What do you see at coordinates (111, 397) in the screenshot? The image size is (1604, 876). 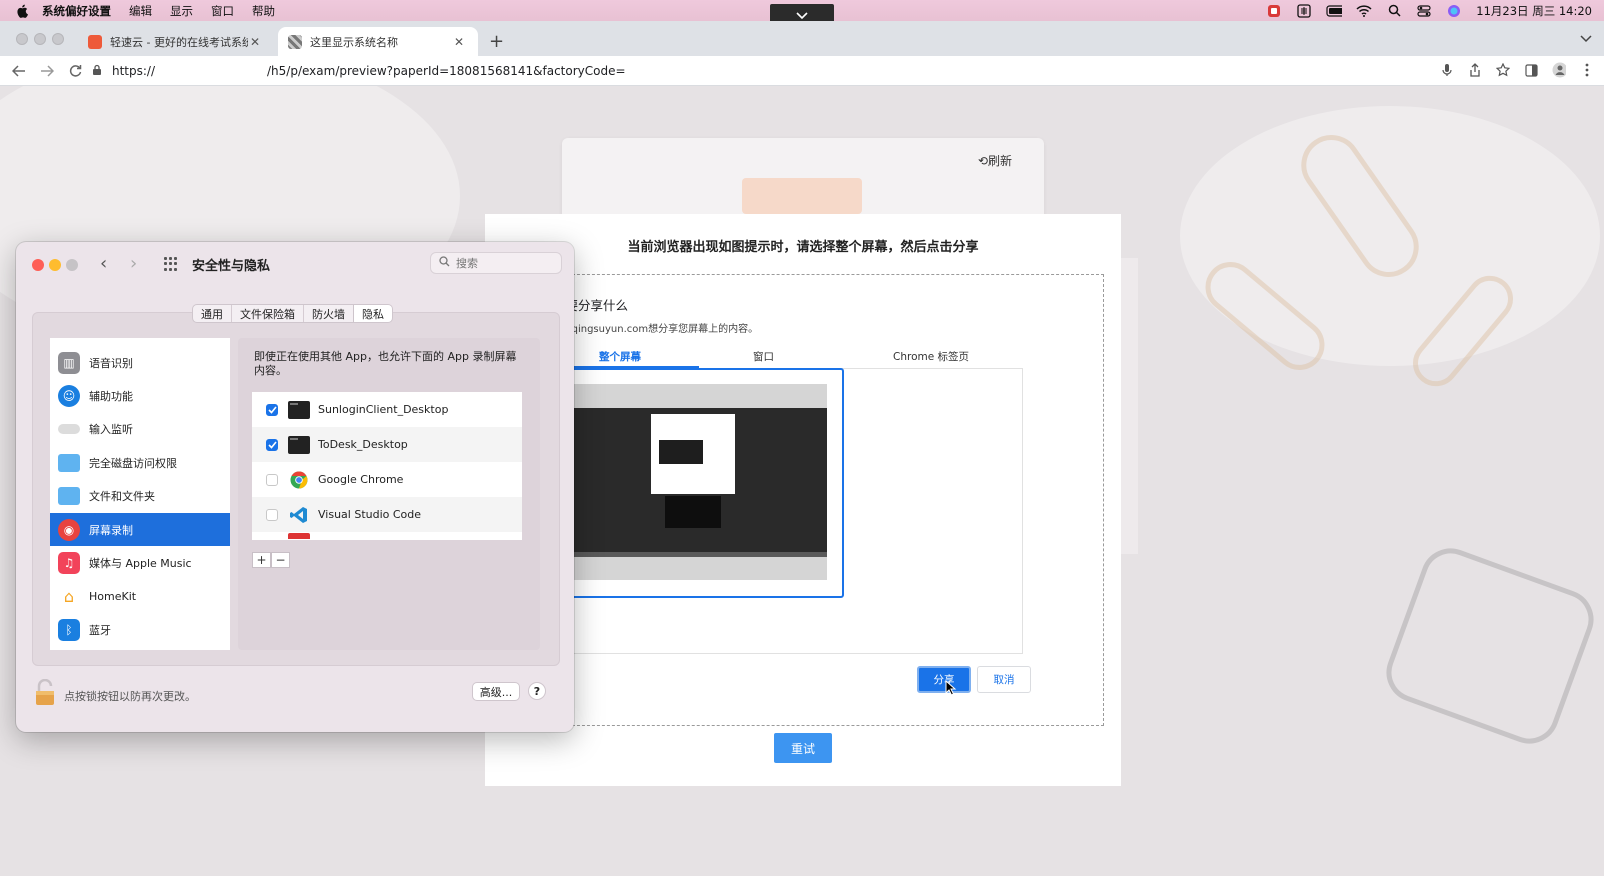 I see `category-label: 辅助功能` at bounding box center [111, 397].